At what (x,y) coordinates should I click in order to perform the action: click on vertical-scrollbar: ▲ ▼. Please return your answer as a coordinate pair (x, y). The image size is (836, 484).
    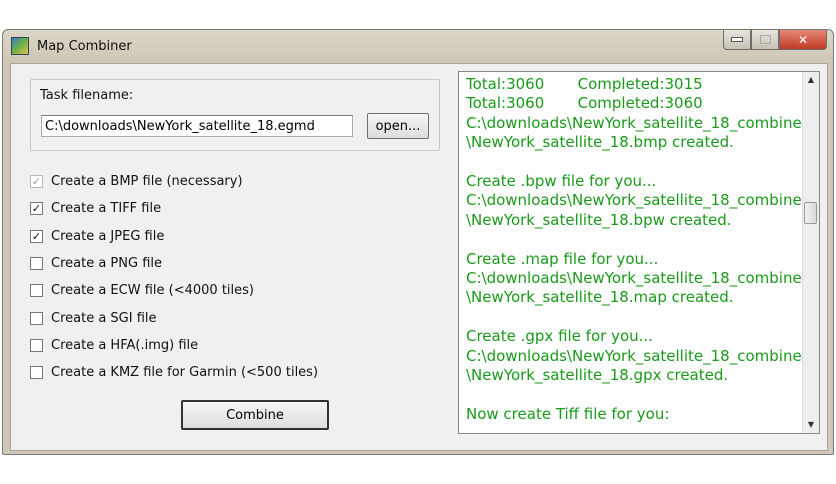
    Looking at the image, I should click on (810, 252).